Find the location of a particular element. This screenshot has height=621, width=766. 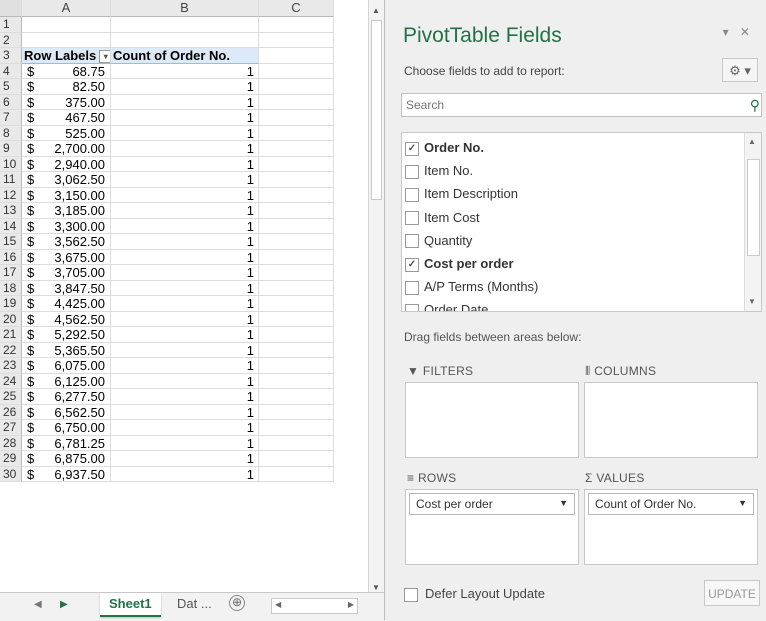

field-item: Quantity is located at coordinates (438, 241).